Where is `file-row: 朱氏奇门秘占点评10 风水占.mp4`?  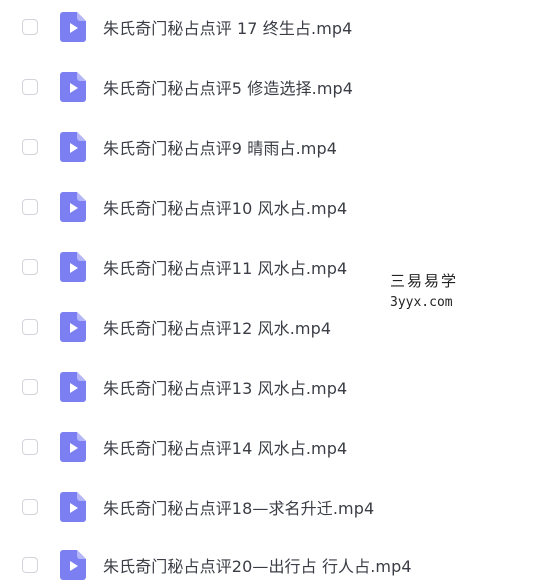 file-row: 朱氏奇门秘占点评10 风水占.mp4 is located at coordinates (275, 207).